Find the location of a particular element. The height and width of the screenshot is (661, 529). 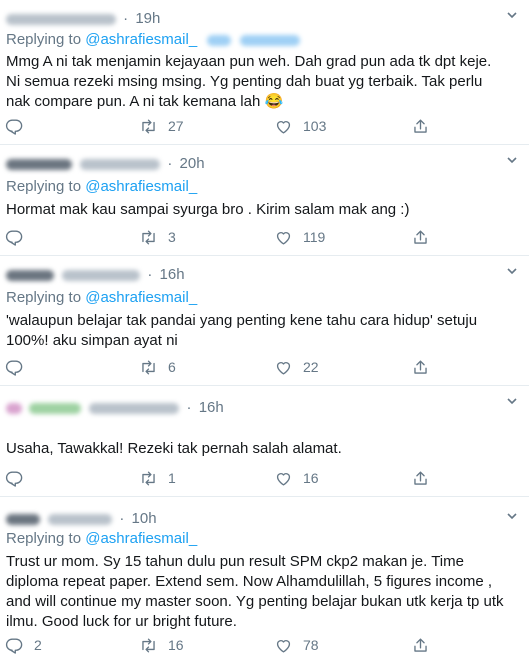

tweet-actions: 27 103 is located at coordinates (264, 126).